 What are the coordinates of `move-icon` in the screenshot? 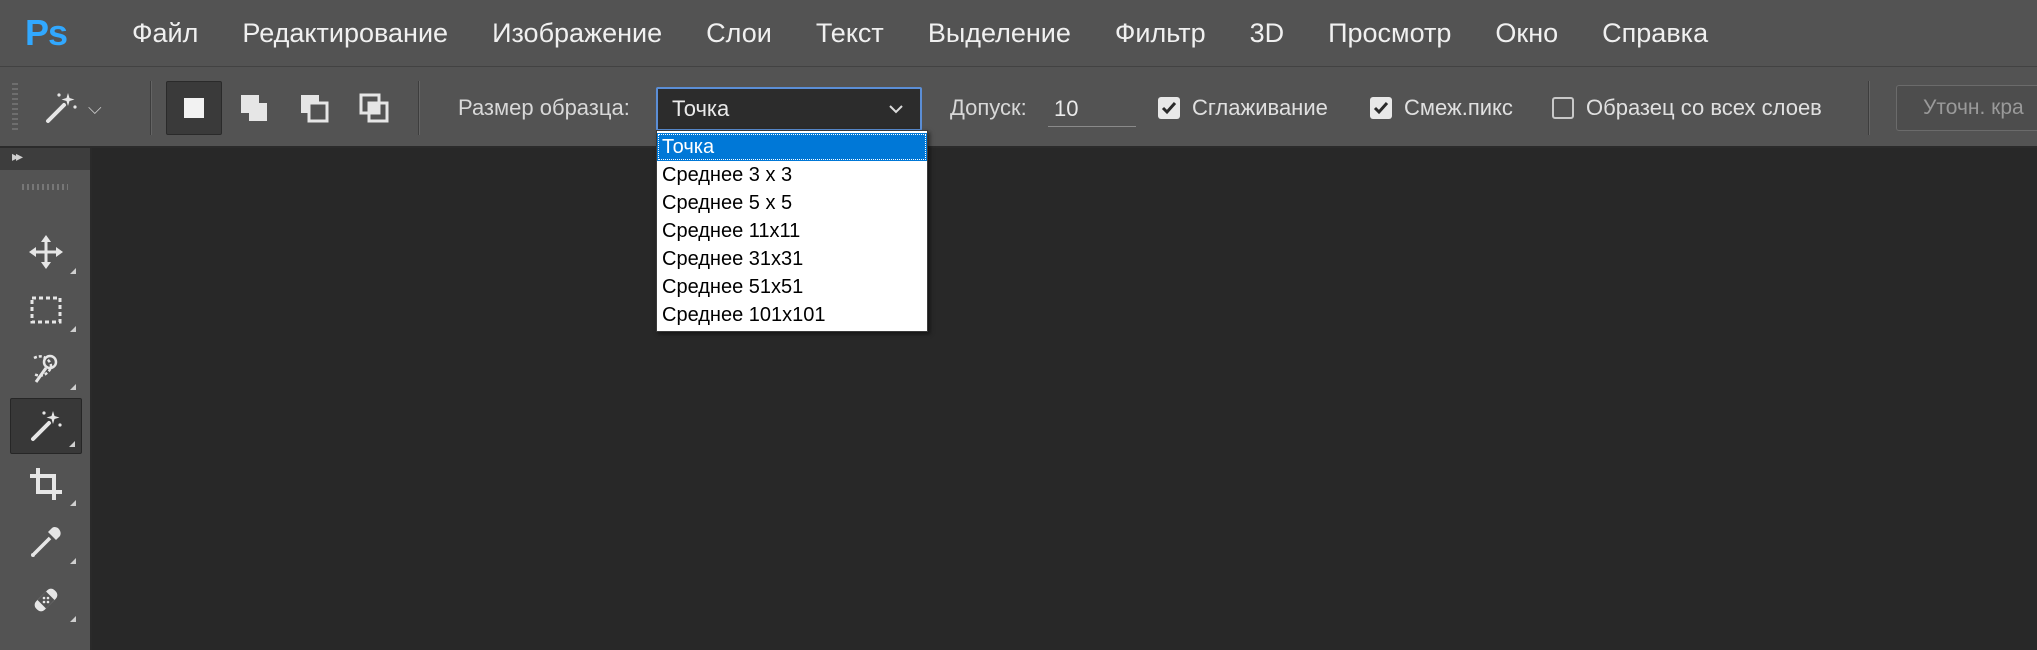 It's located at (46, 252).